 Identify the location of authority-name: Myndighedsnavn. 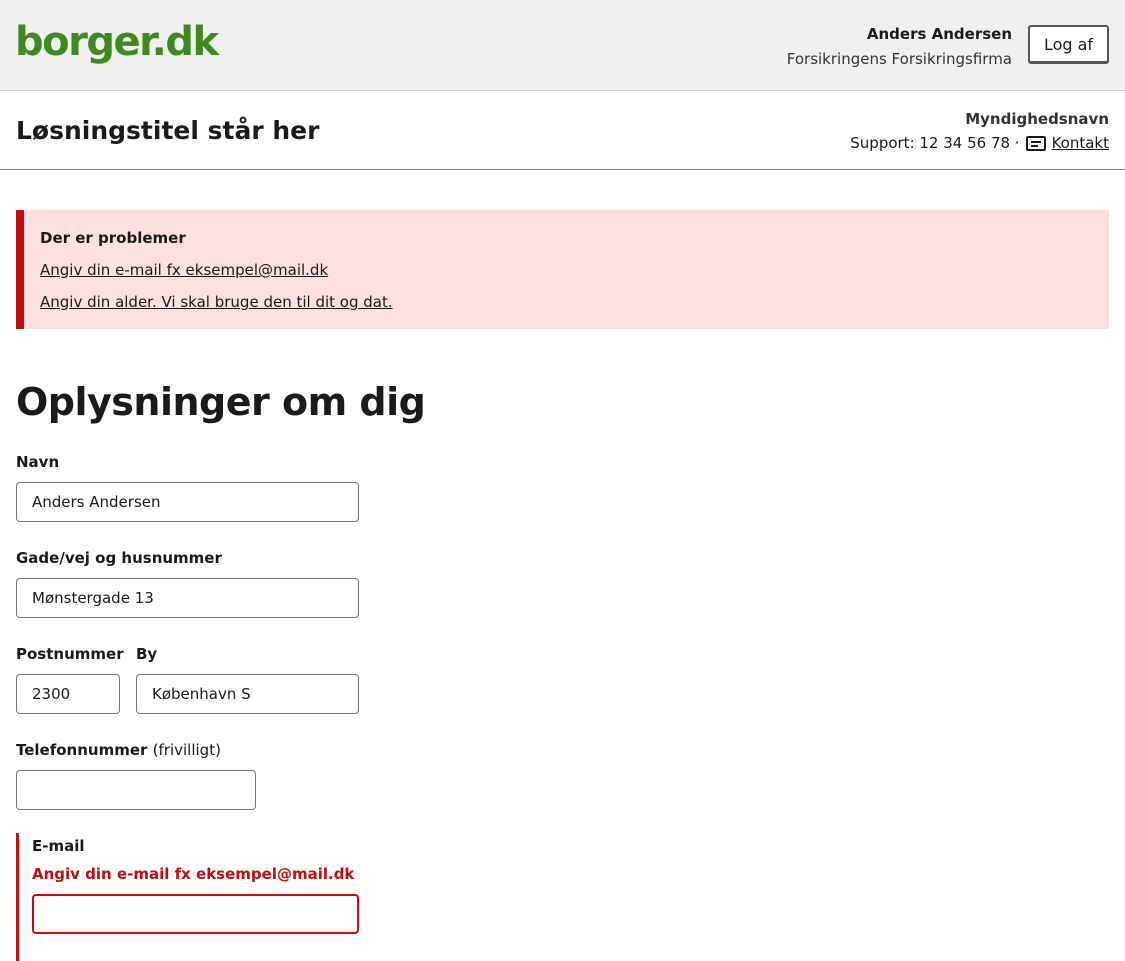
(1037, 119).